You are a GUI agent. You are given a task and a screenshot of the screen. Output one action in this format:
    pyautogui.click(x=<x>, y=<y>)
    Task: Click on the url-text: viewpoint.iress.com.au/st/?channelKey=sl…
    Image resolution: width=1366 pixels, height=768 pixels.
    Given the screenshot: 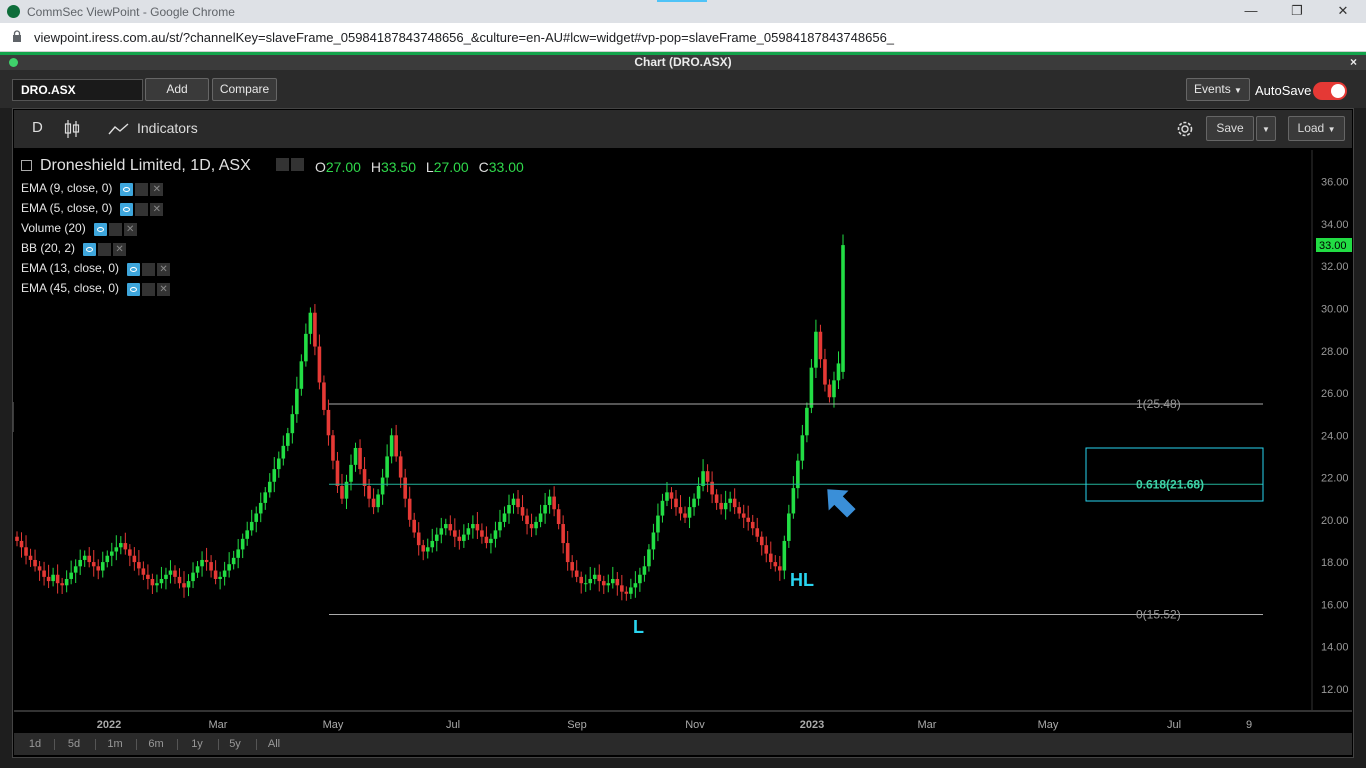 What is the action you would take?
    pyautogui.click(x=464, y=37)
    